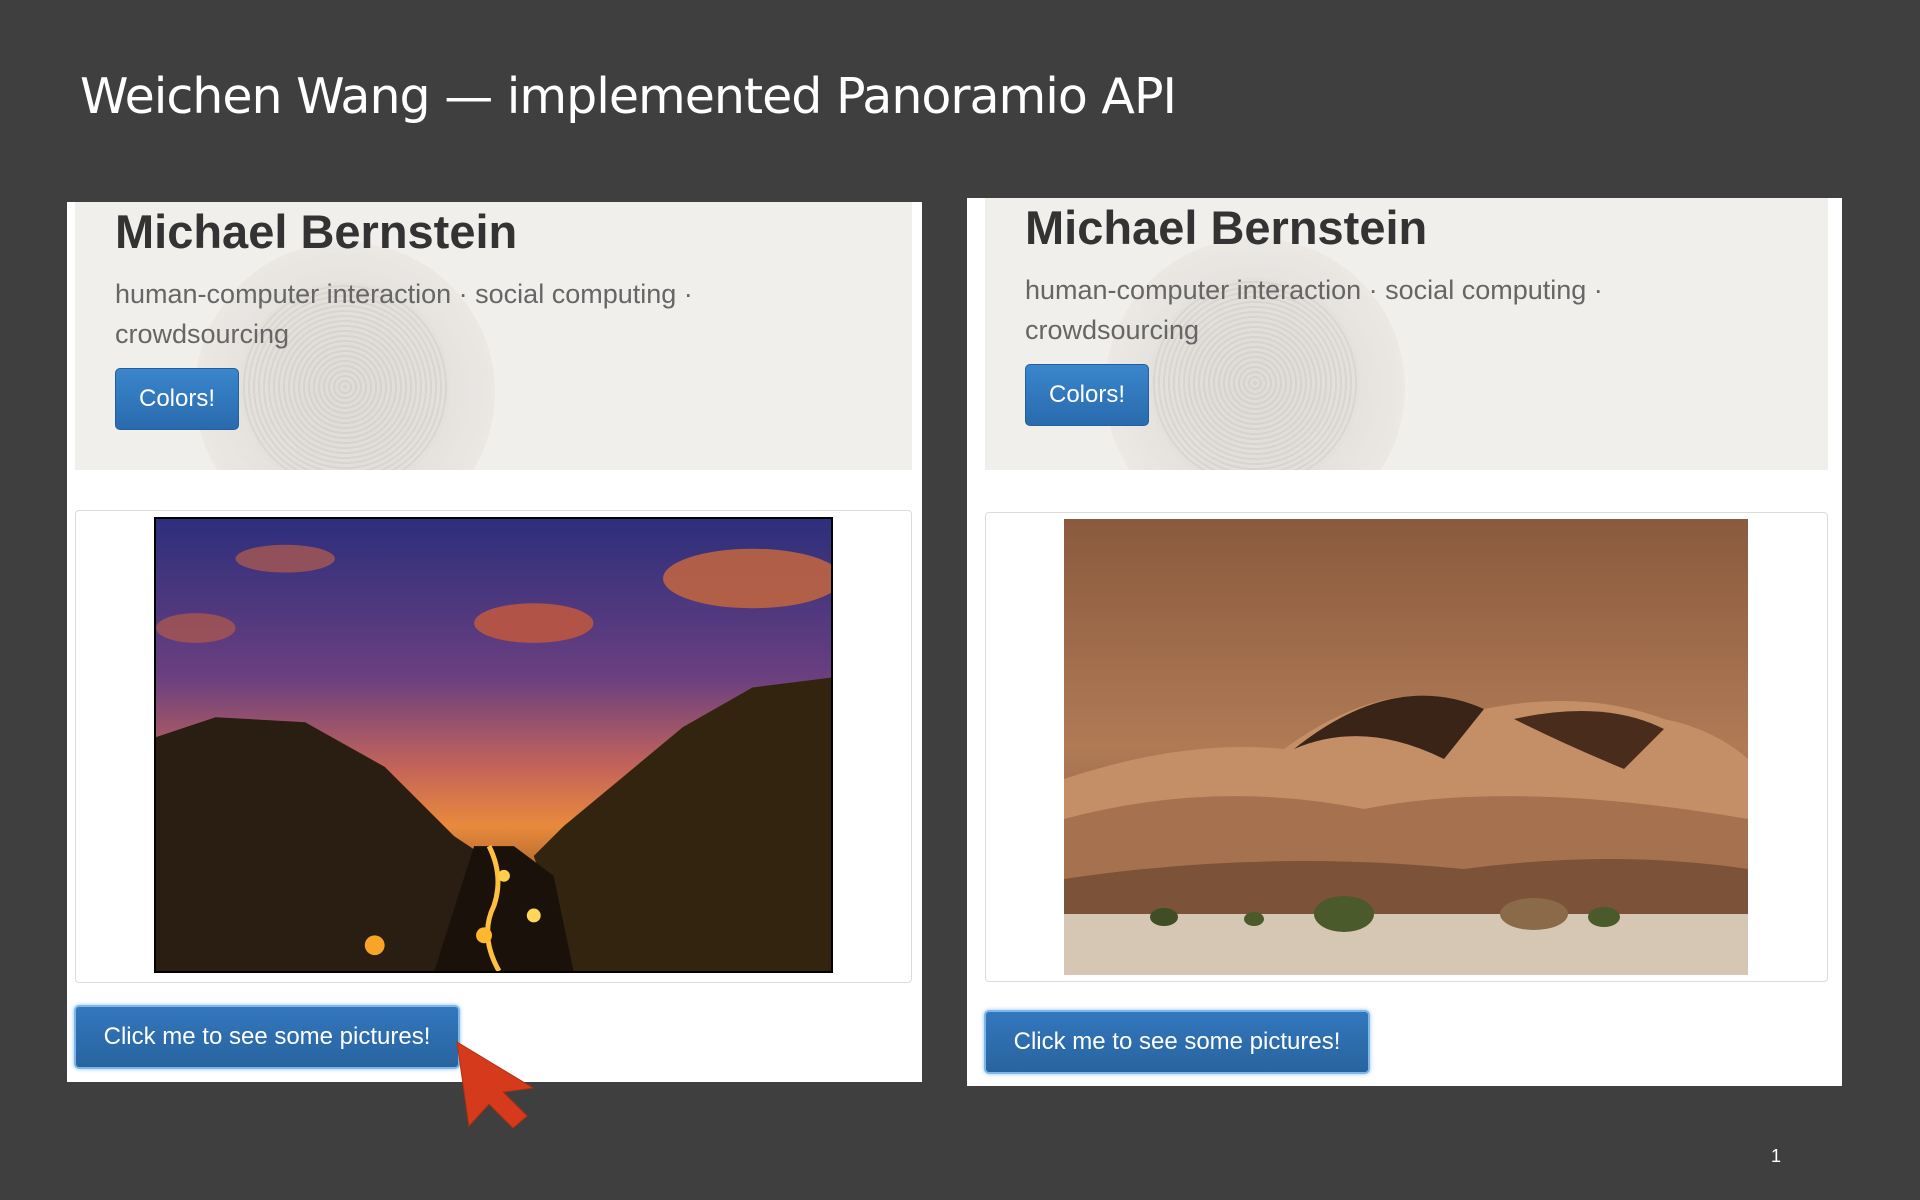 The height and width of the screenshot is (1200, 1920). I want to click on mouse-pointer-icon, so click(495, 1085).